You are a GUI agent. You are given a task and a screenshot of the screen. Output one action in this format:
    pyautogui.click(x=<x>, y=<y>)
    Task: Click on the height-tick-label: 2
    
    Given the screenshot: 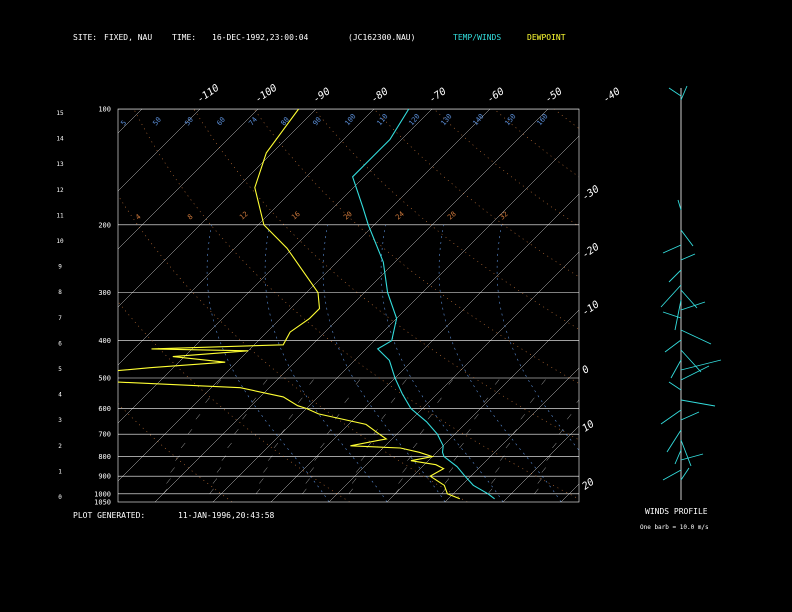 What is the action you would take?
    pyautogui.click(x=60, y=446)
    